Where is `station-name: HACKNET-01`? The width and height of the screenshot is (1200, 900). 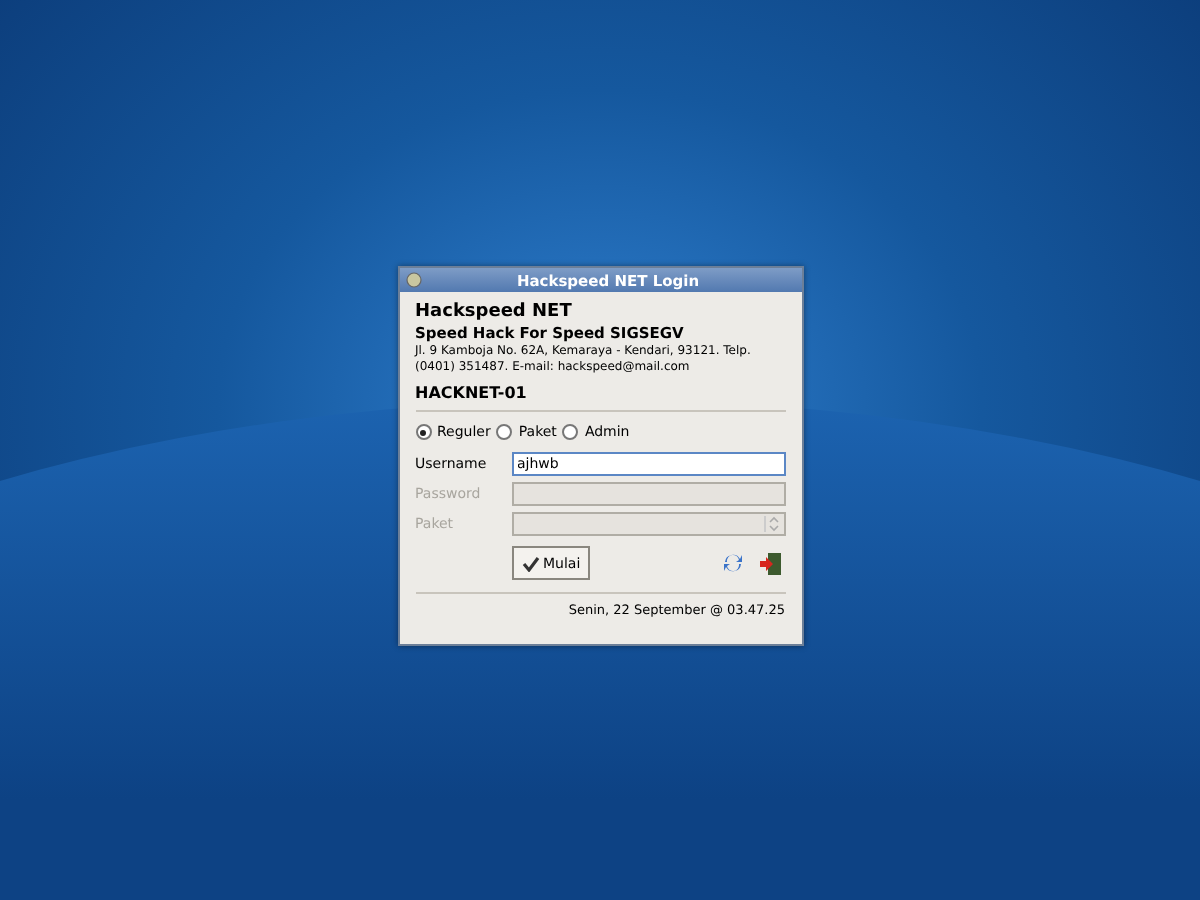 station-name: HACKNET-01 is located at coordinates (600, 398).